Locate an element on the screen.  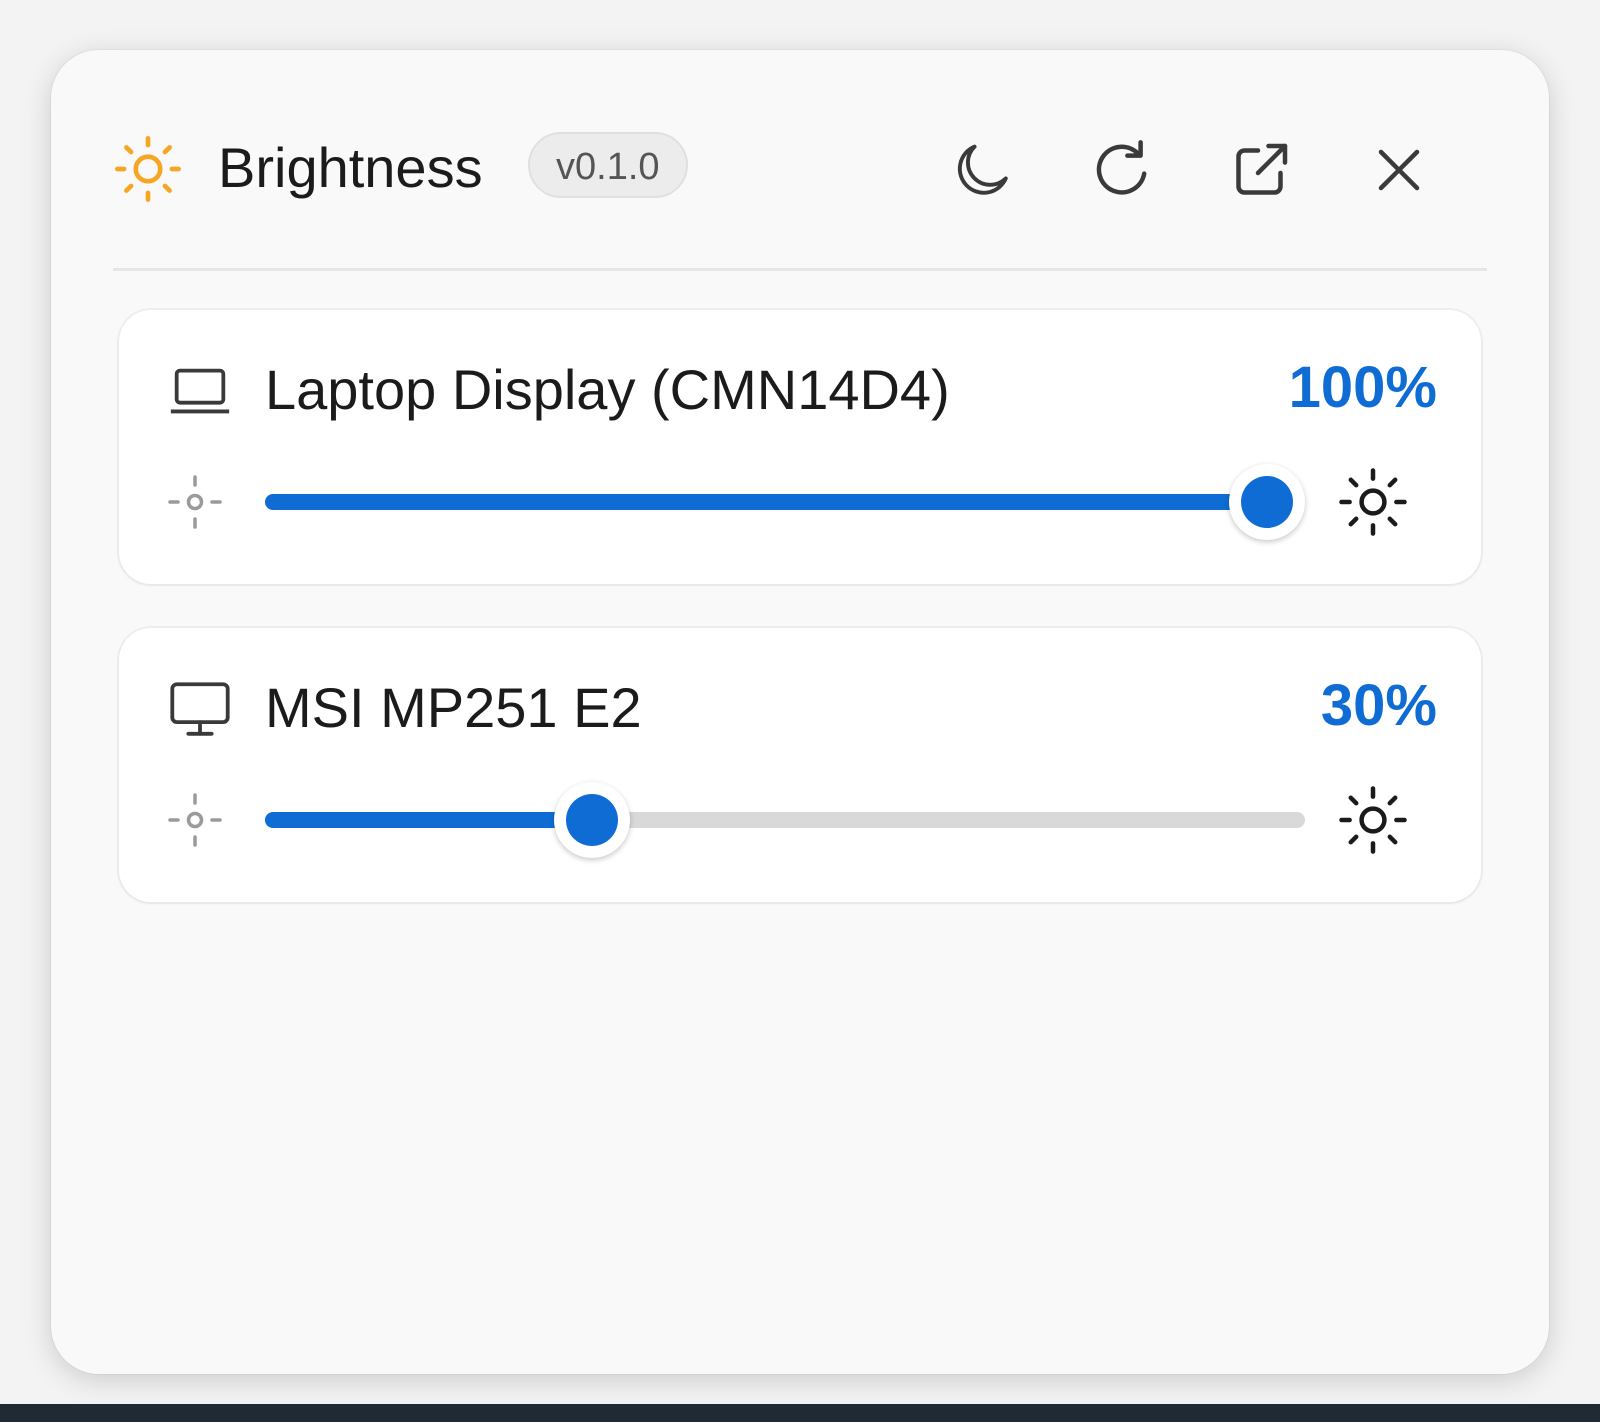
display-name: Laptop Display (CMN14D4) is located at coordinates (607, 389).